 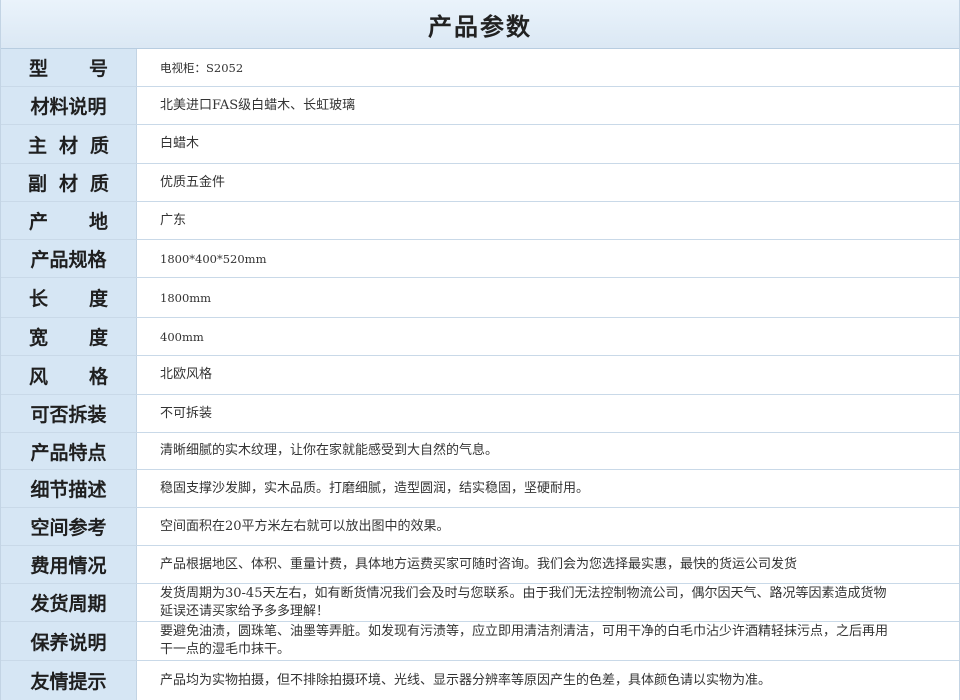 What do you see at coordinates (186, 413) in the screenshot?
I see `param-value: 不可拆装` at bounding box center [186, 413].